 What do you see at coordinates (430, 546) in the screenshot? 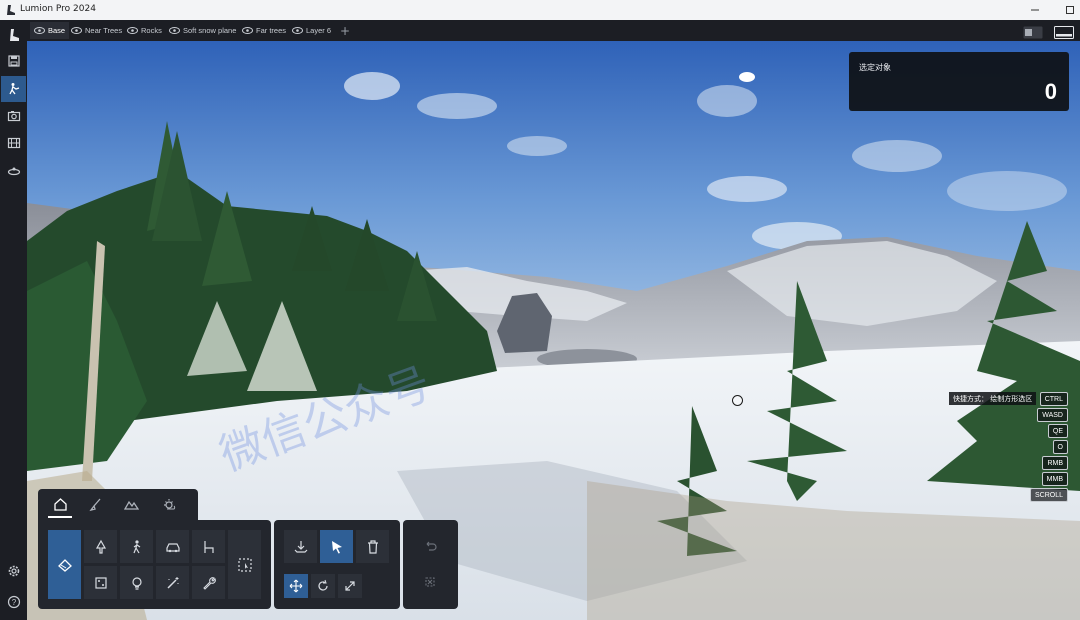
I see `undo-icon` at bounding box center [430, 546].